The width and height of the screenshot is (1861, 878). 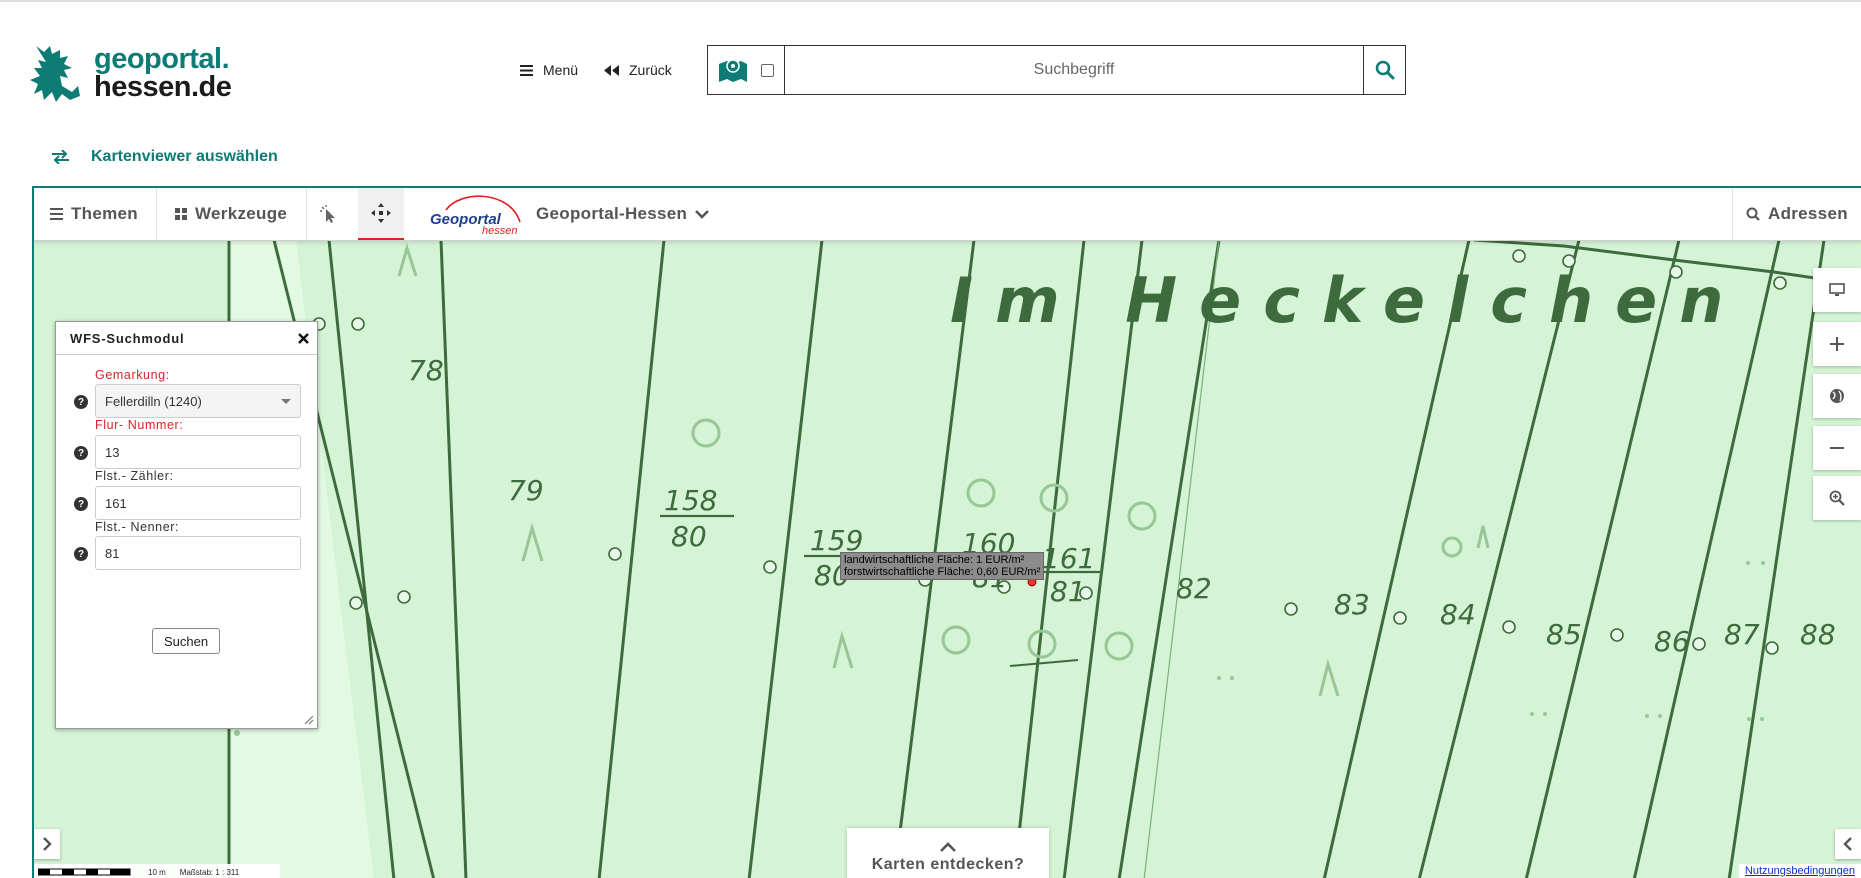 I want to click on menu-label: Menü, so click(x=561, y=70).